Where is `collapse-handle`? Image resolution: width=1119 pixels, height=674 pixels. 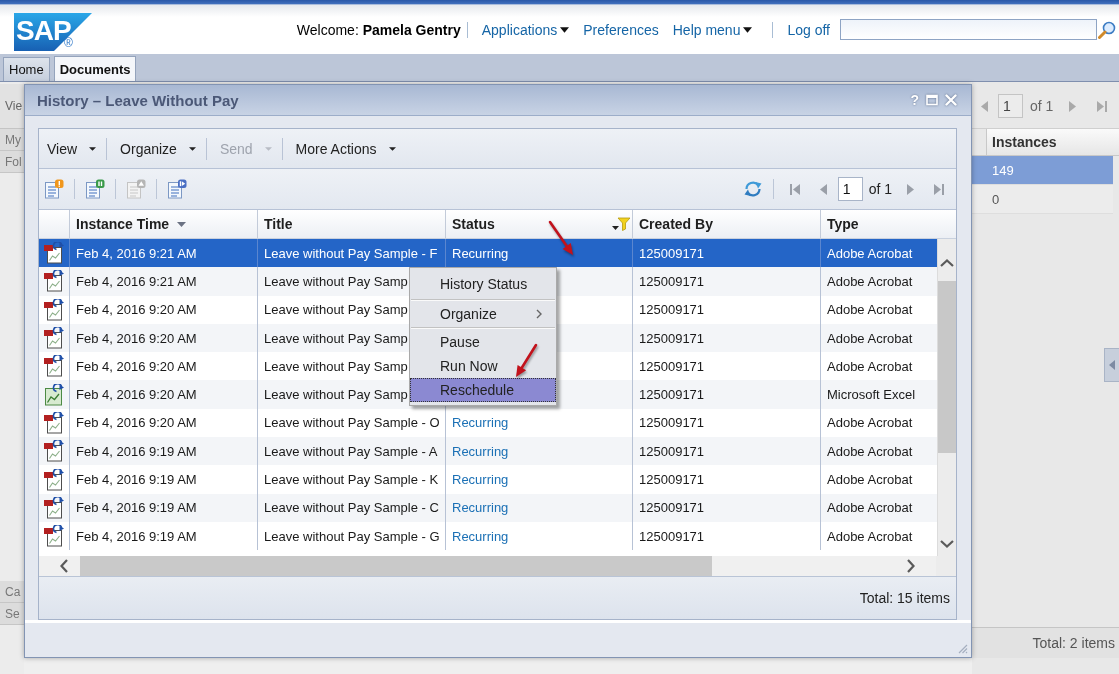
collapse-handle is located at coordinates (1111, 365).